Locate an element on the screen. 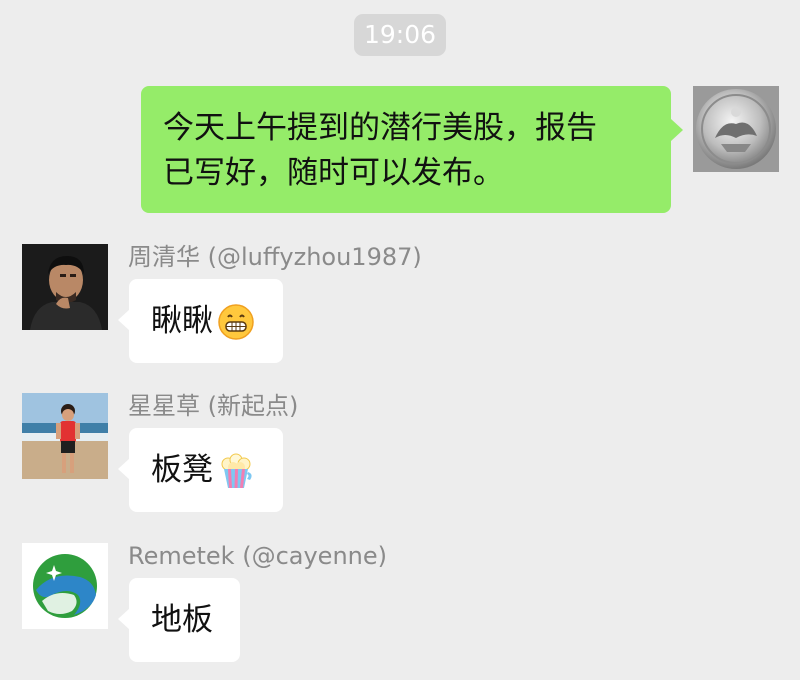 Image resolution: width=800 pixels, height=680 pixels. man-portrait-avatar-icon is located at coordinates (65, 287).